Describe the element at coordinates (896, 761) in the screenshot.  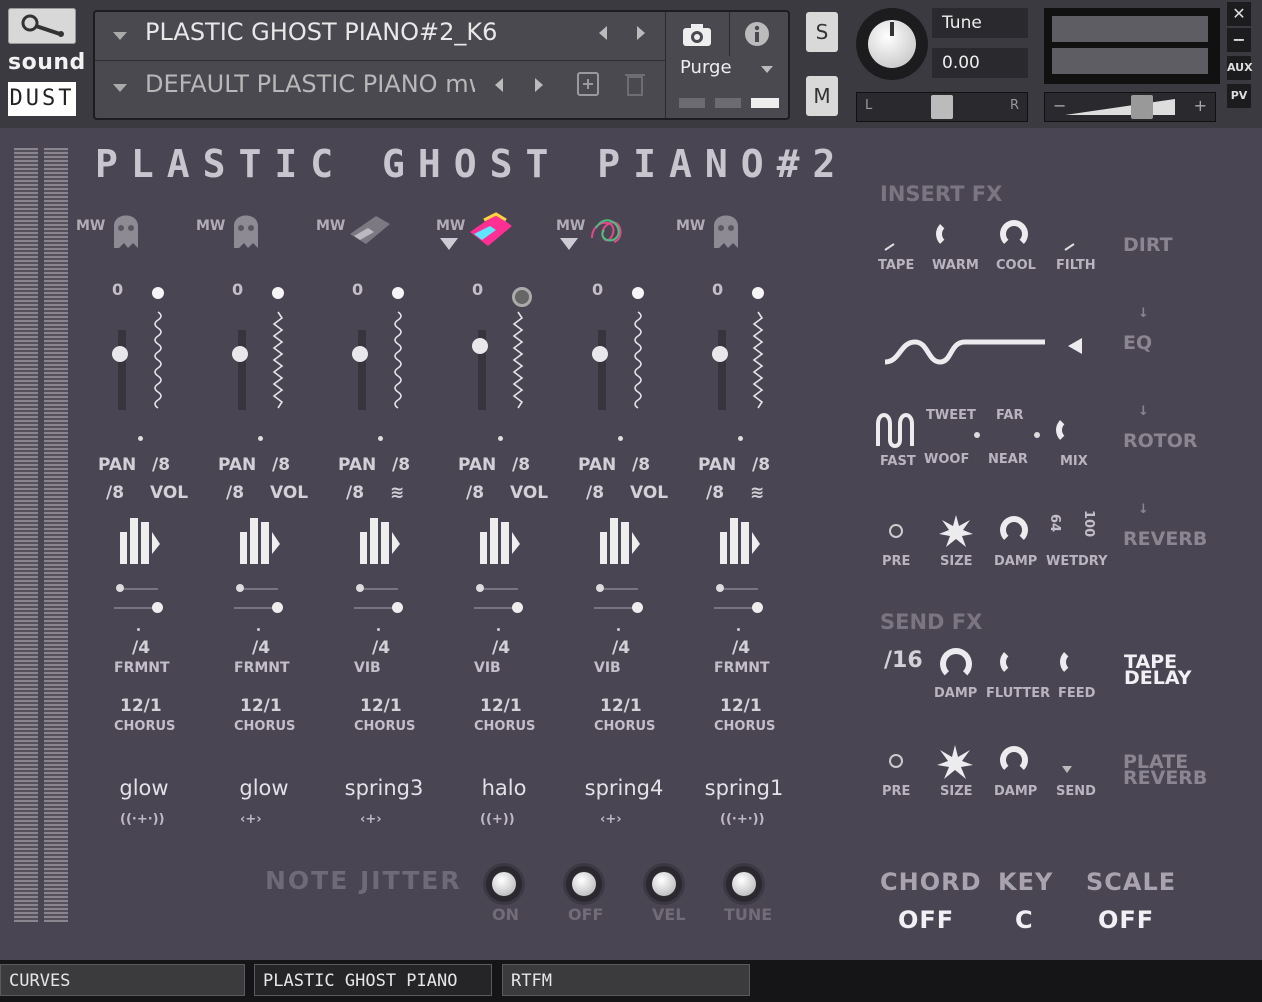
I see `plate-pre-button` at that location.